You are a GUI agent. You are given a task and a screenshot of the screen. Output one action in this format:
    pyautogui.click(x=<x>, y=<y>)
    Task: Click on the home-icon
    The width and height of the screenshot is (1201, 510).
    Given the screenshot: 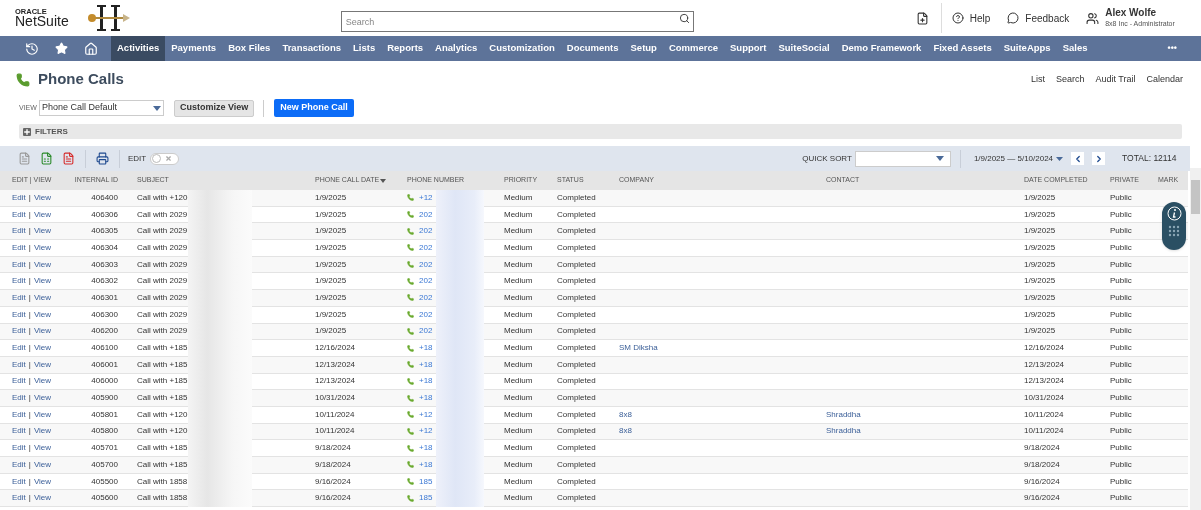 What is the action you would take?
    pyautogui.click(x=91, y=48)
    